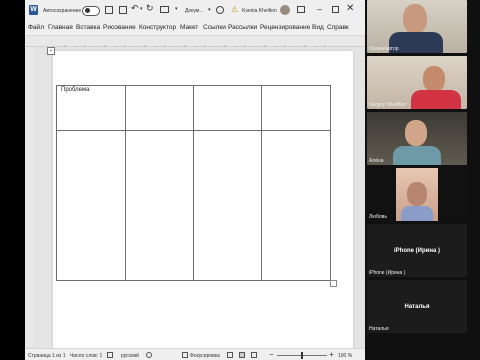  I want to click on participant-tile: Любовь, so click(417, 194).